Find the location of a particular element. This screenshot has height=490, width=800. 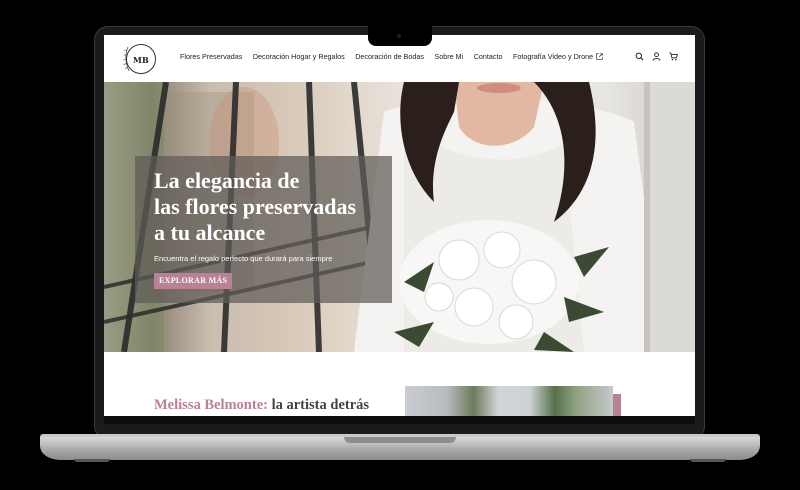

about-title: Melissa Belmonte: la artista detrás is located at coordinates (261, 405).